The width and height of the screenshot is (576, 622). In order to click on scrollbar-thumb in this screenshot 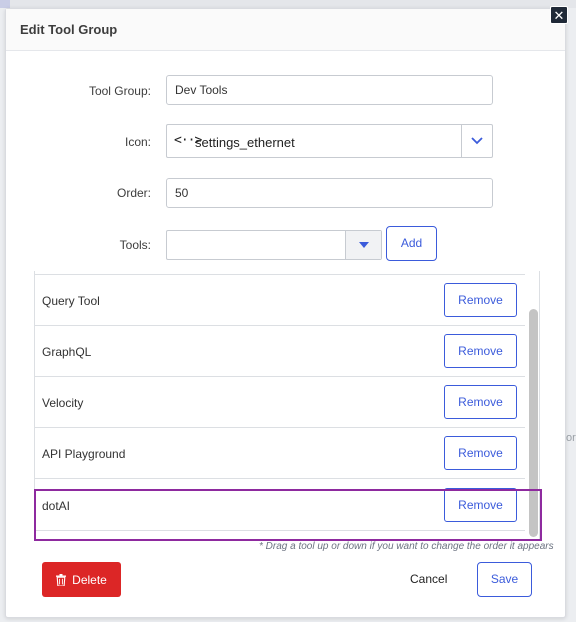, I will do `click(533, 423)`.